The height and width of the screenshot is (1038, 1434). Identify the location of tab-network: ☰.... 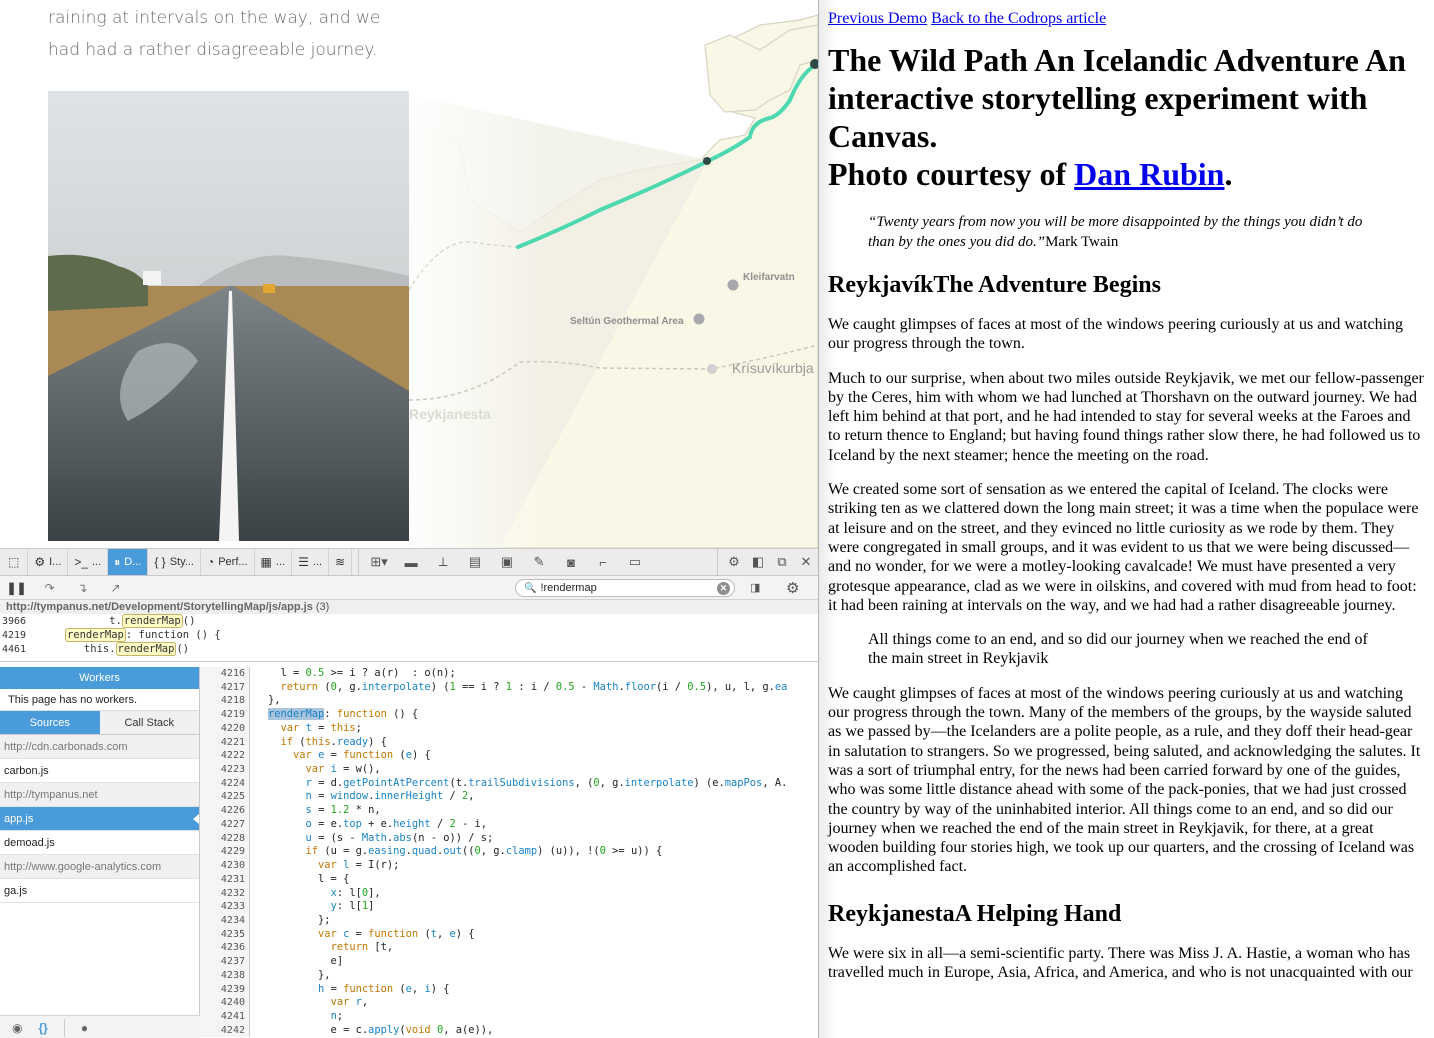
(310, 562).